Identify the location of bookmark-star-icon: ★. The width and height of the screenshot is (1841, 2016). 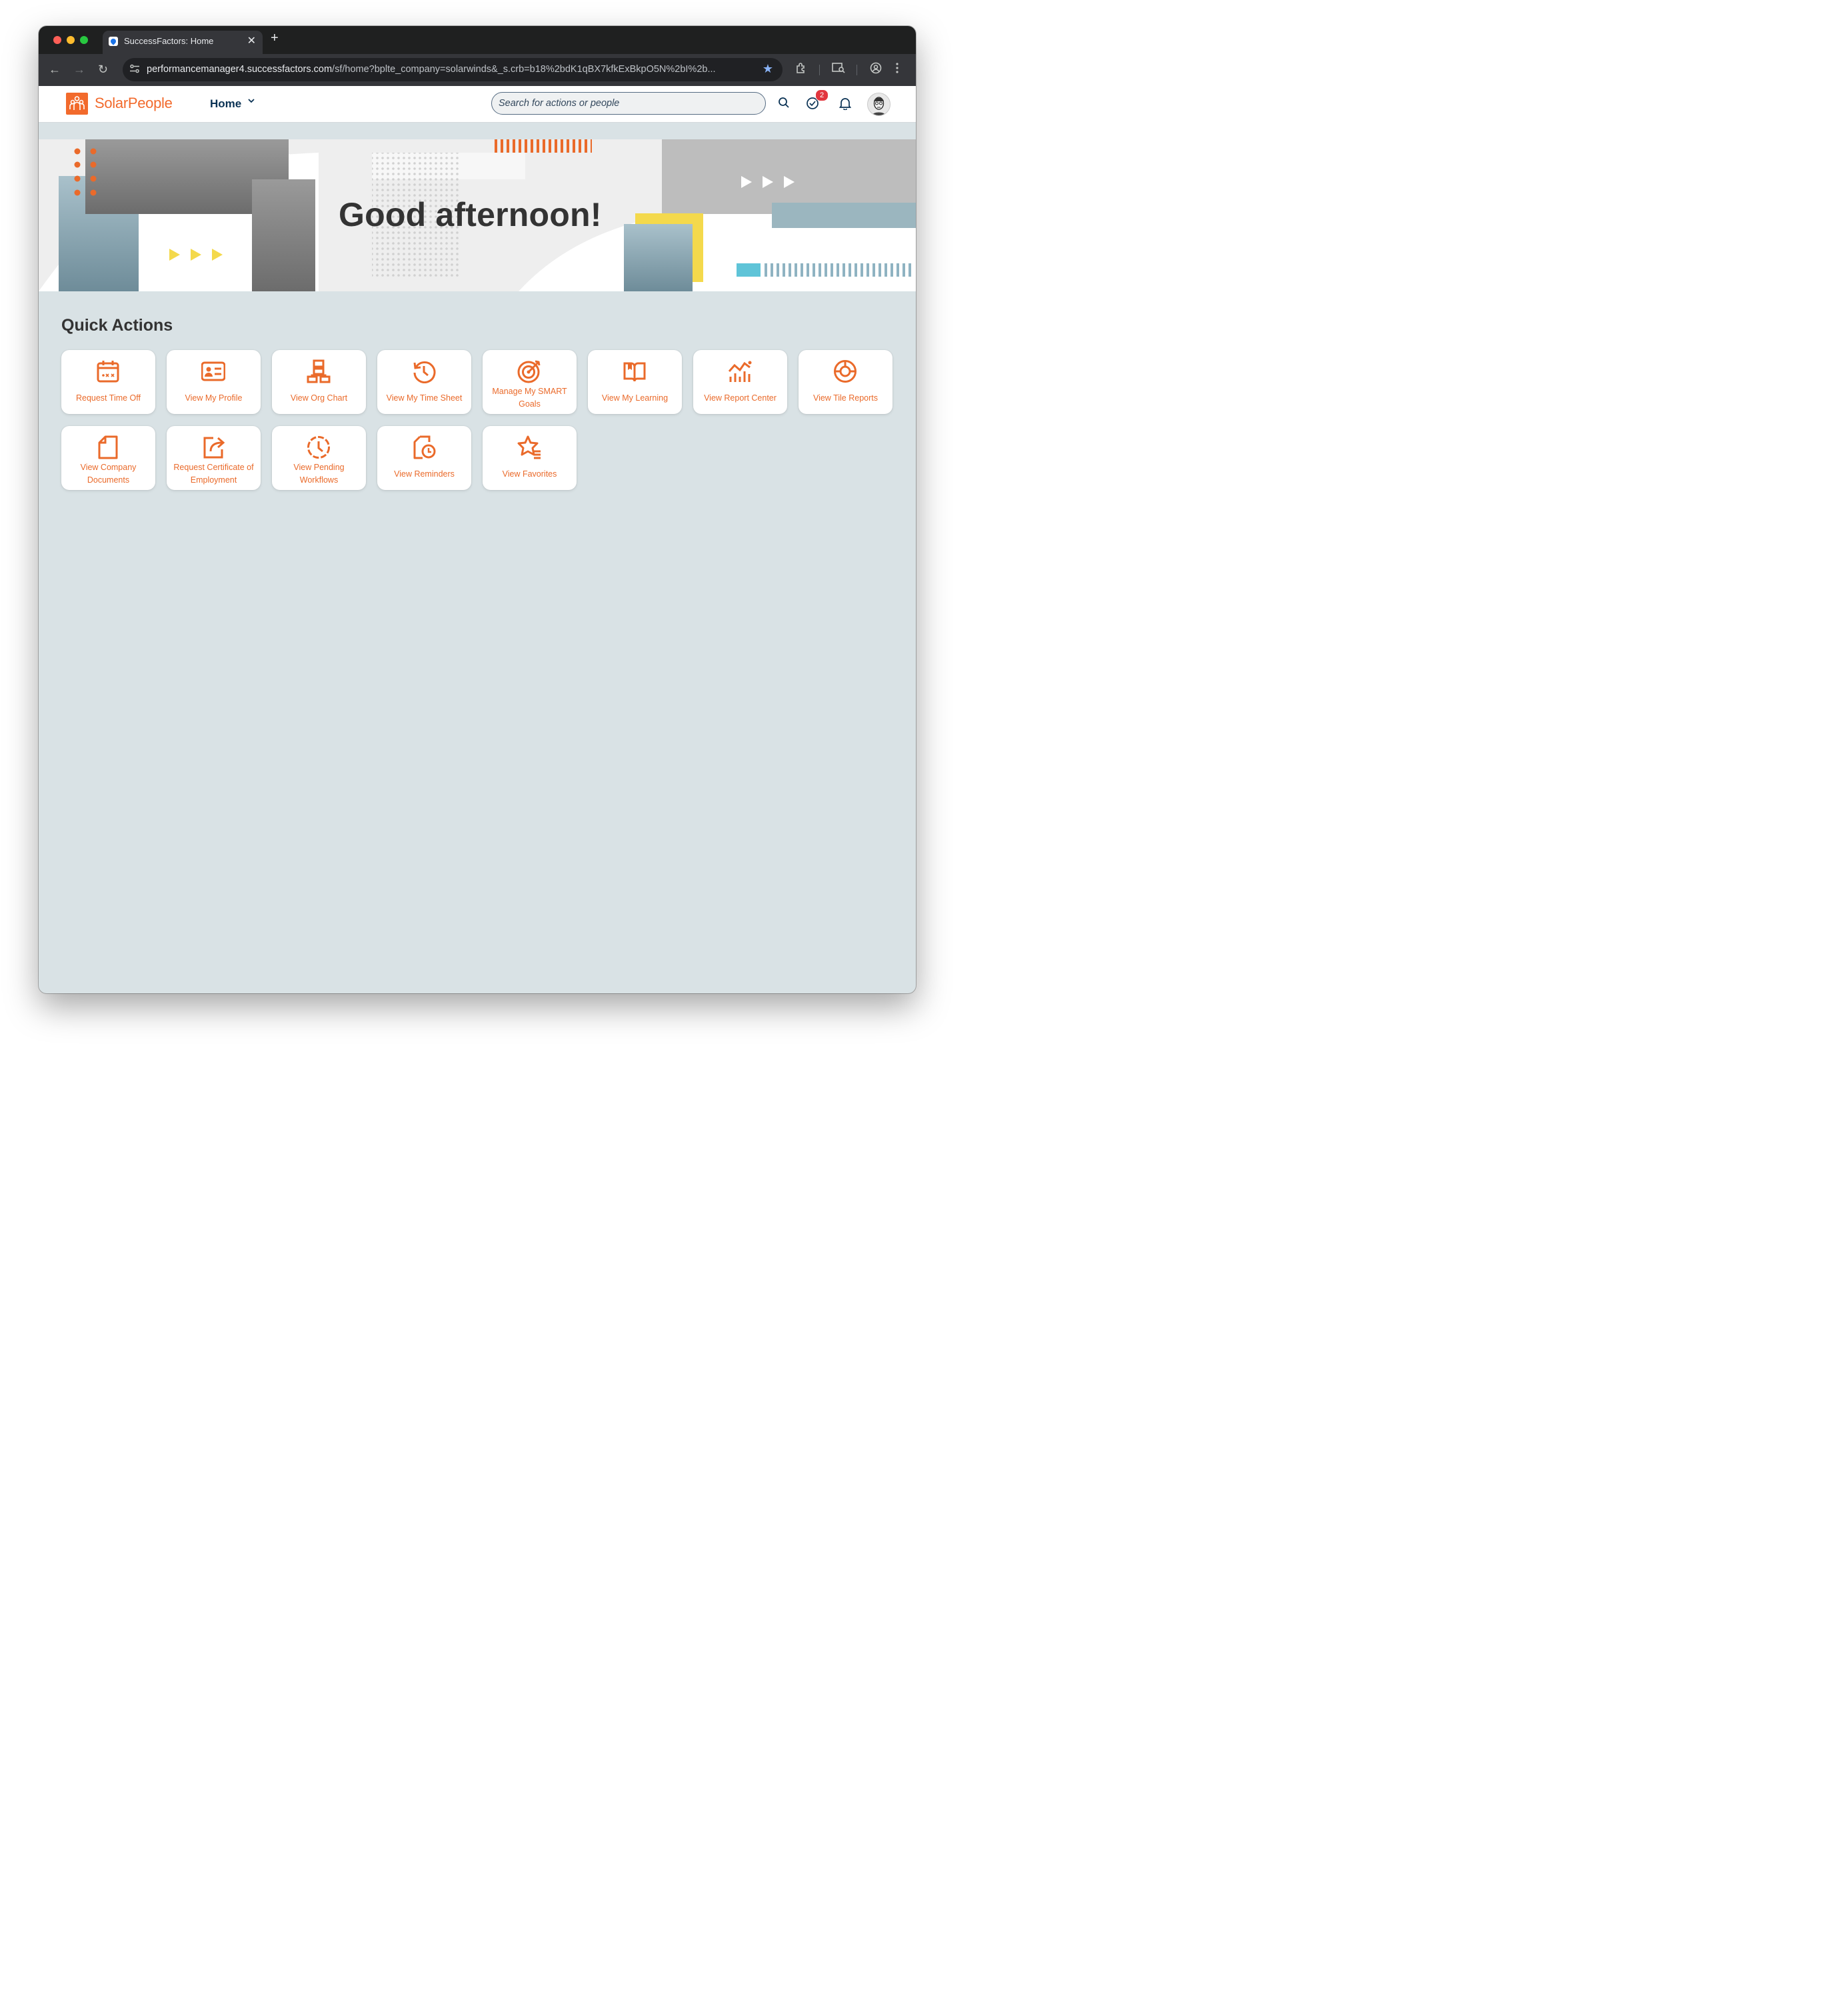
(768, 69).